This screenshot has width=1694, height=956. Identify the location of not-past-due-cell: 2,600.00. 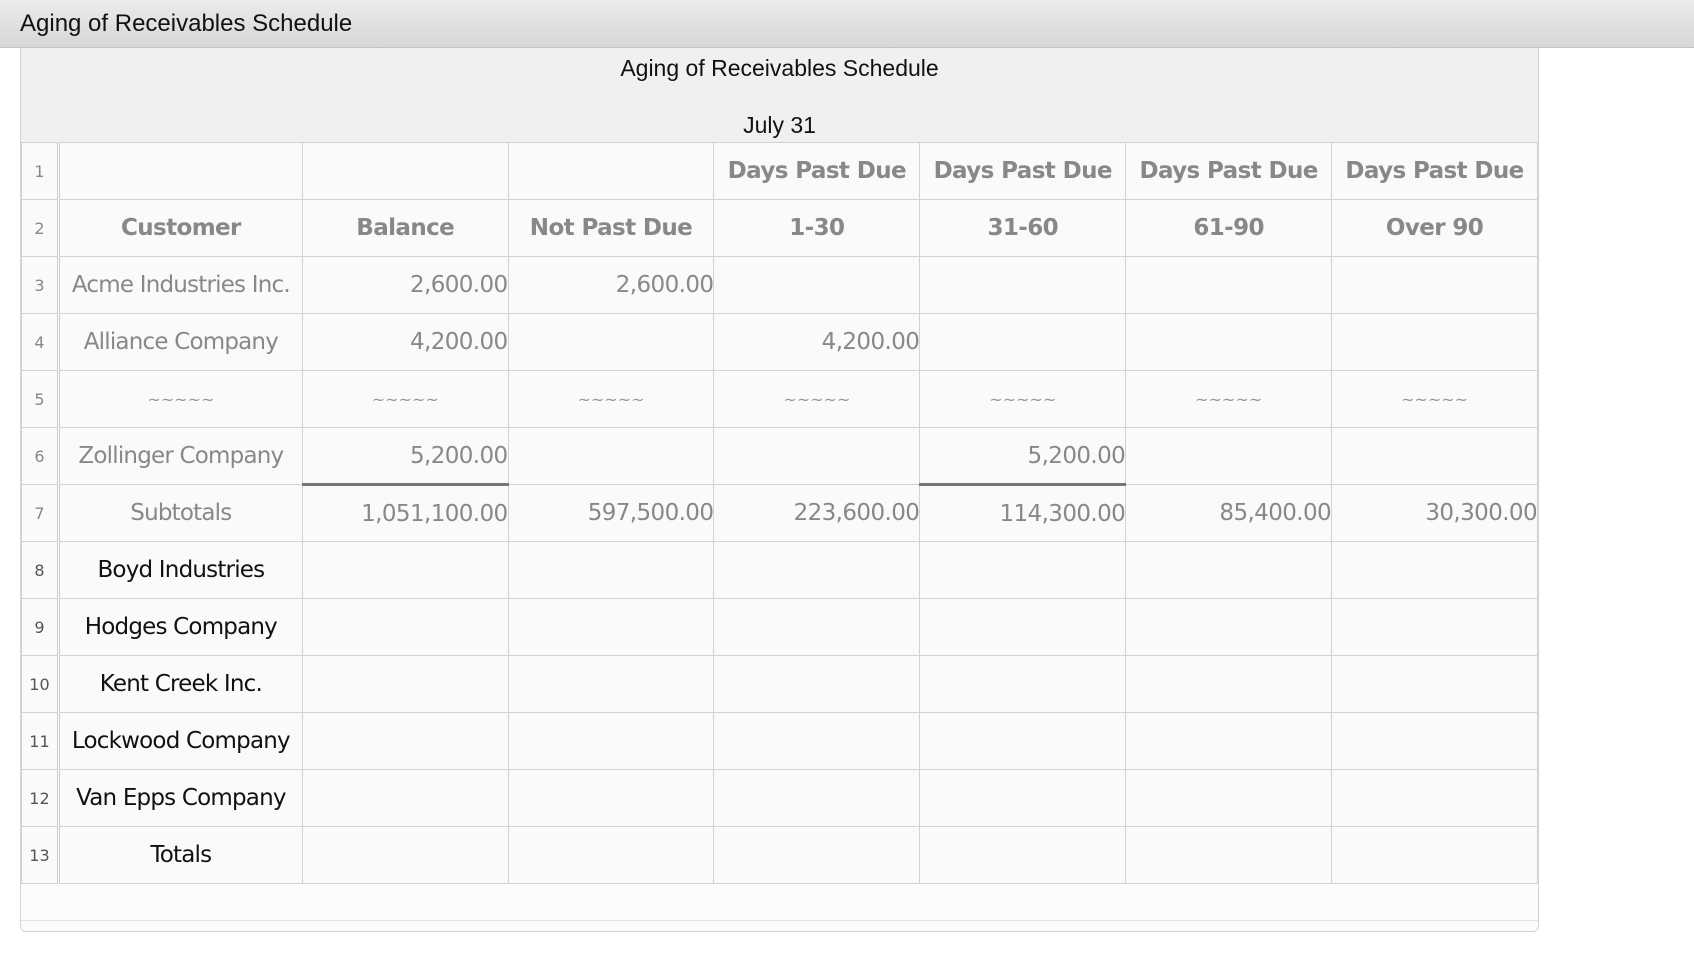
(611, 285).